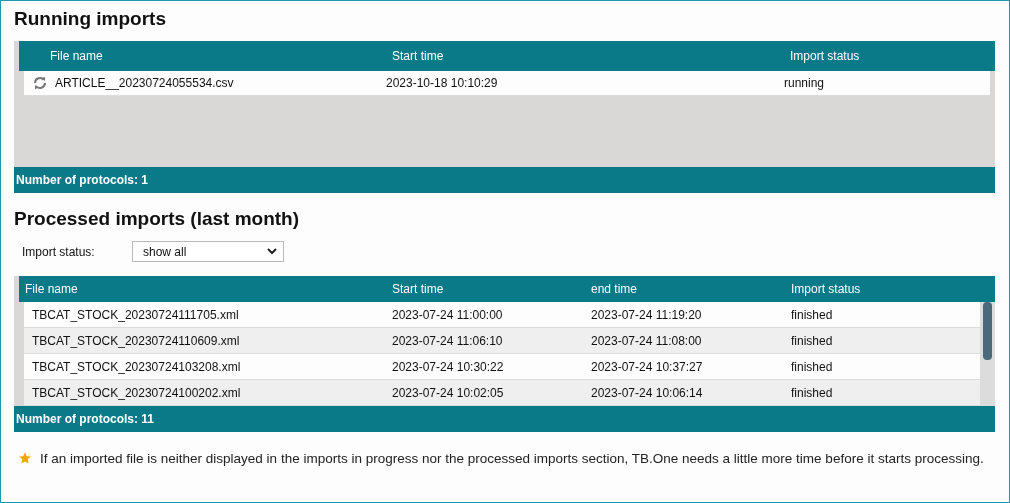 The image size is (1010, 503). I want to click on scrollbar-thumb, so click(987, 331).